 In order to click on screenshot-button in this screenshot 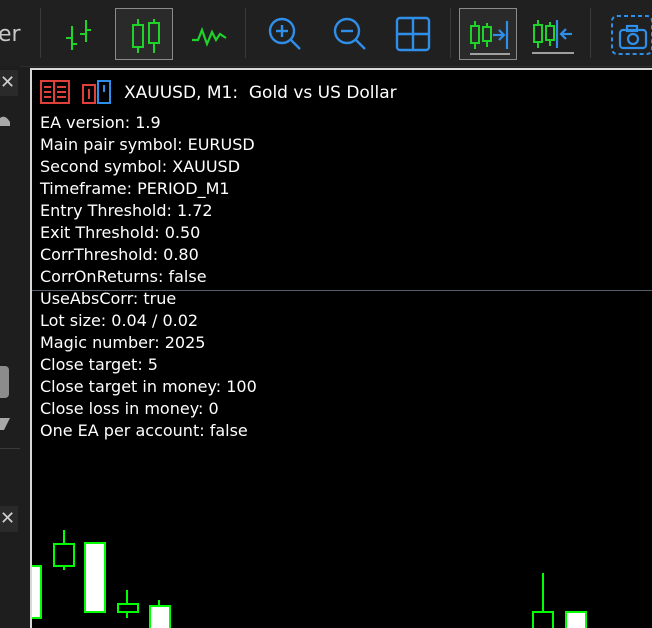, I will do `click(626, 34)`.